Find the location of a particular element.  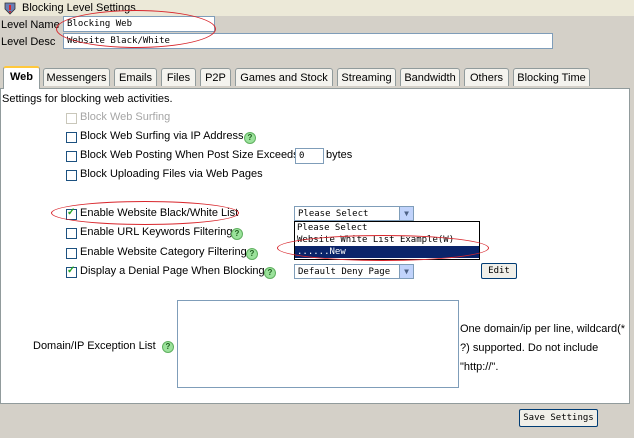

annotation-ring-new is located at coordinates (383, 248).